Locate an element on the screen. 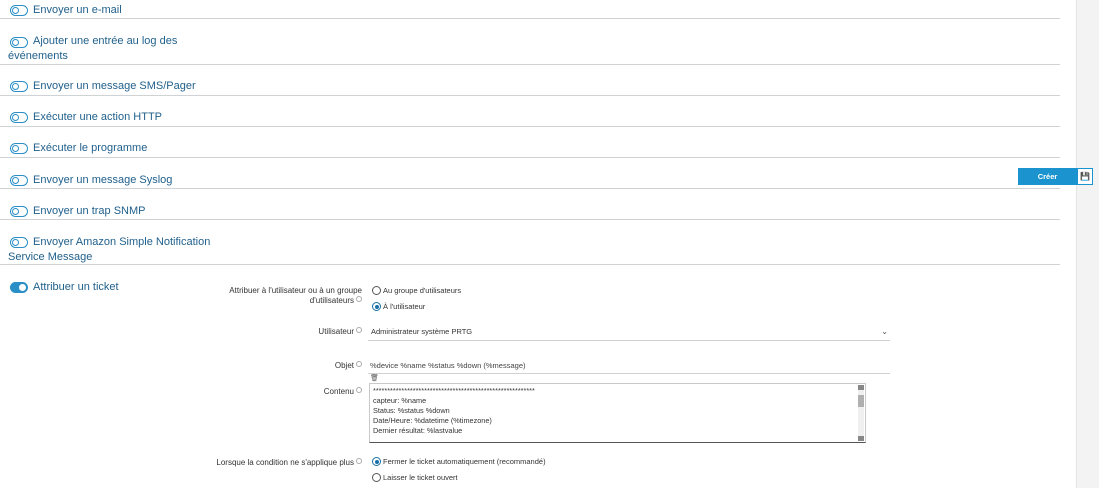 This screenshot has height=488, width=1099. content-line: Status: %status %down is located at coordinates (411, 410).